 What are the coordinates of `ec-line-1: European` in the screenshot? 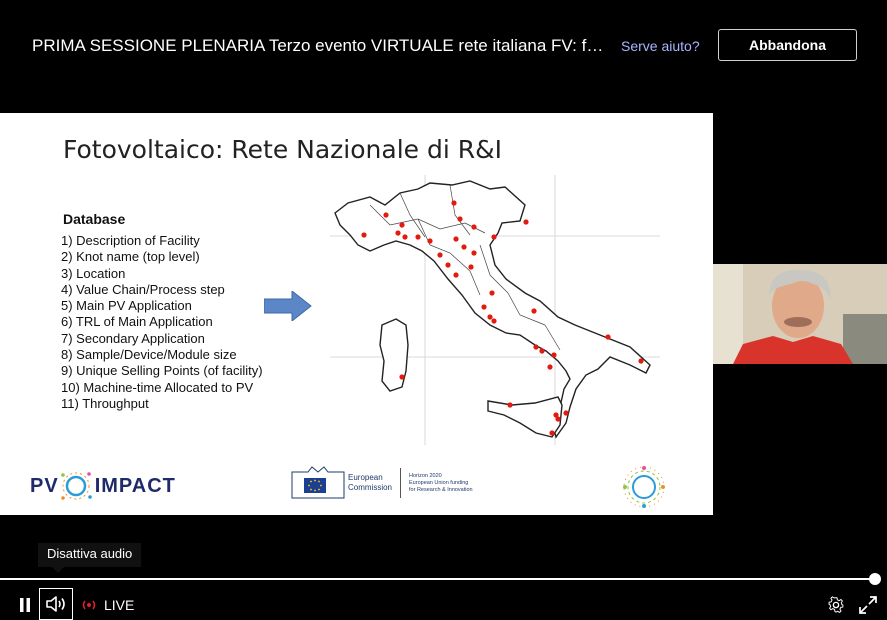 It's located at (365, 477).